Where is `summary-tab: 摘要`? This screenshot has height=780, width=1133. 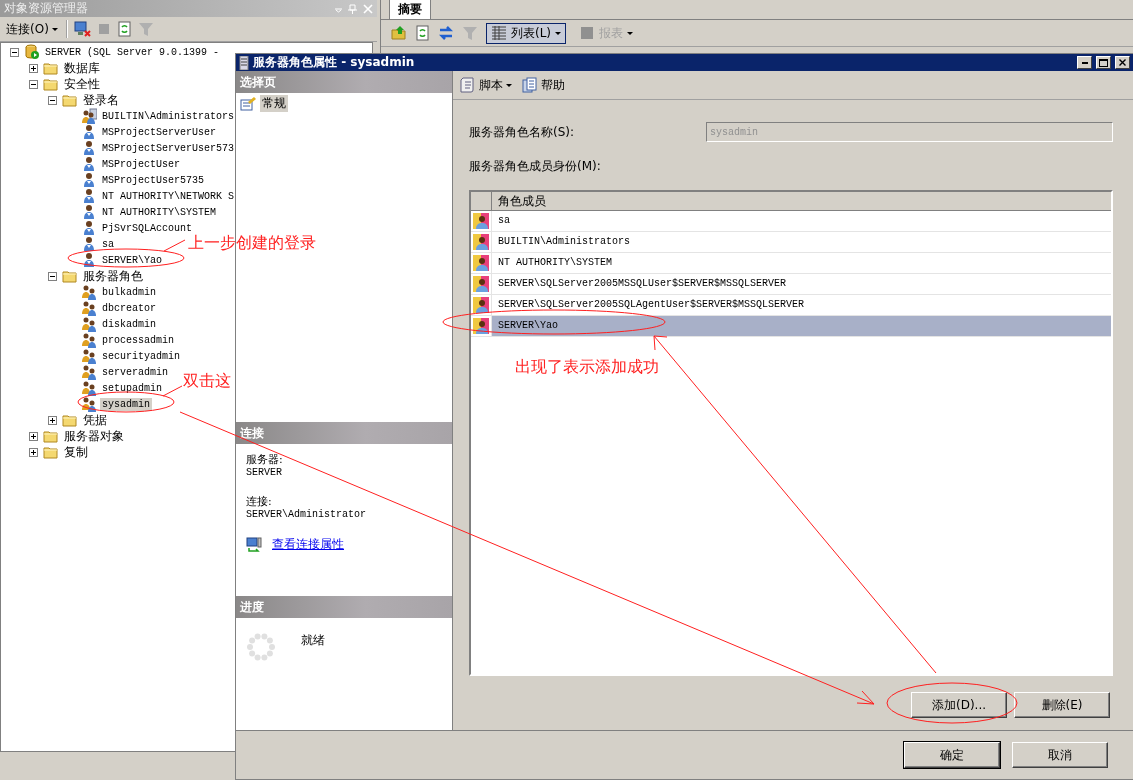 summary-tab: 摘要 is located at coordinates (410, 9).